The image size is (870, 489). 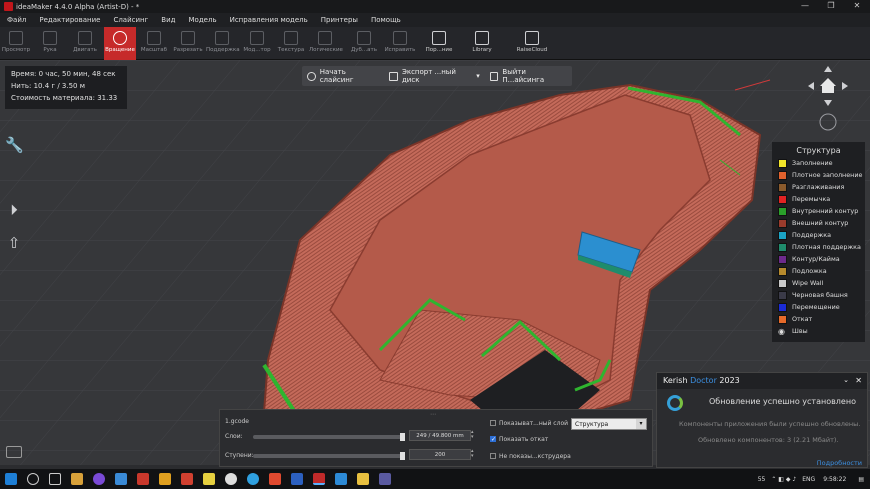 What do you see at coordinates (532, 38) in the screenshot?
I see `cloud-icon` at bounding box center [532, 38].